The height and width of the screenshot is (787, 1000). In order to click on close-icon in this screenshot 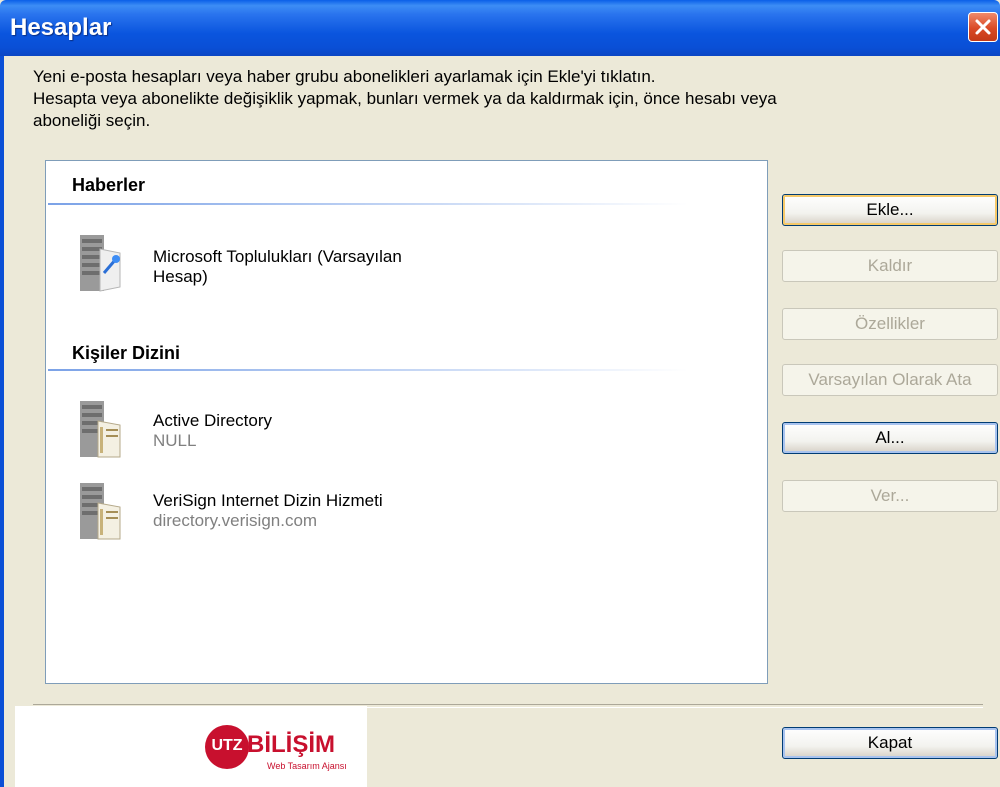, I will do `click(983, 27)`.